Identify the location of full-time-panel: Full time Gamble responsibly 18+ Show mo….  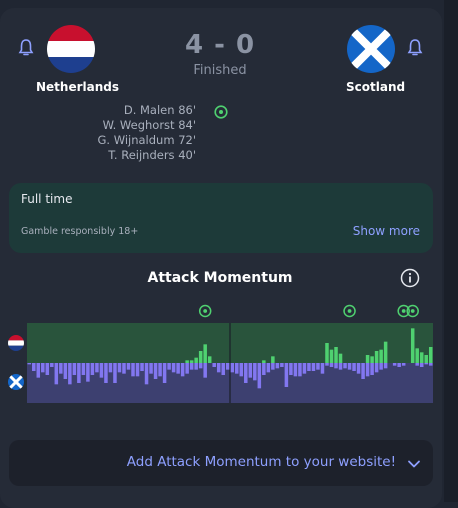
(221, 218).